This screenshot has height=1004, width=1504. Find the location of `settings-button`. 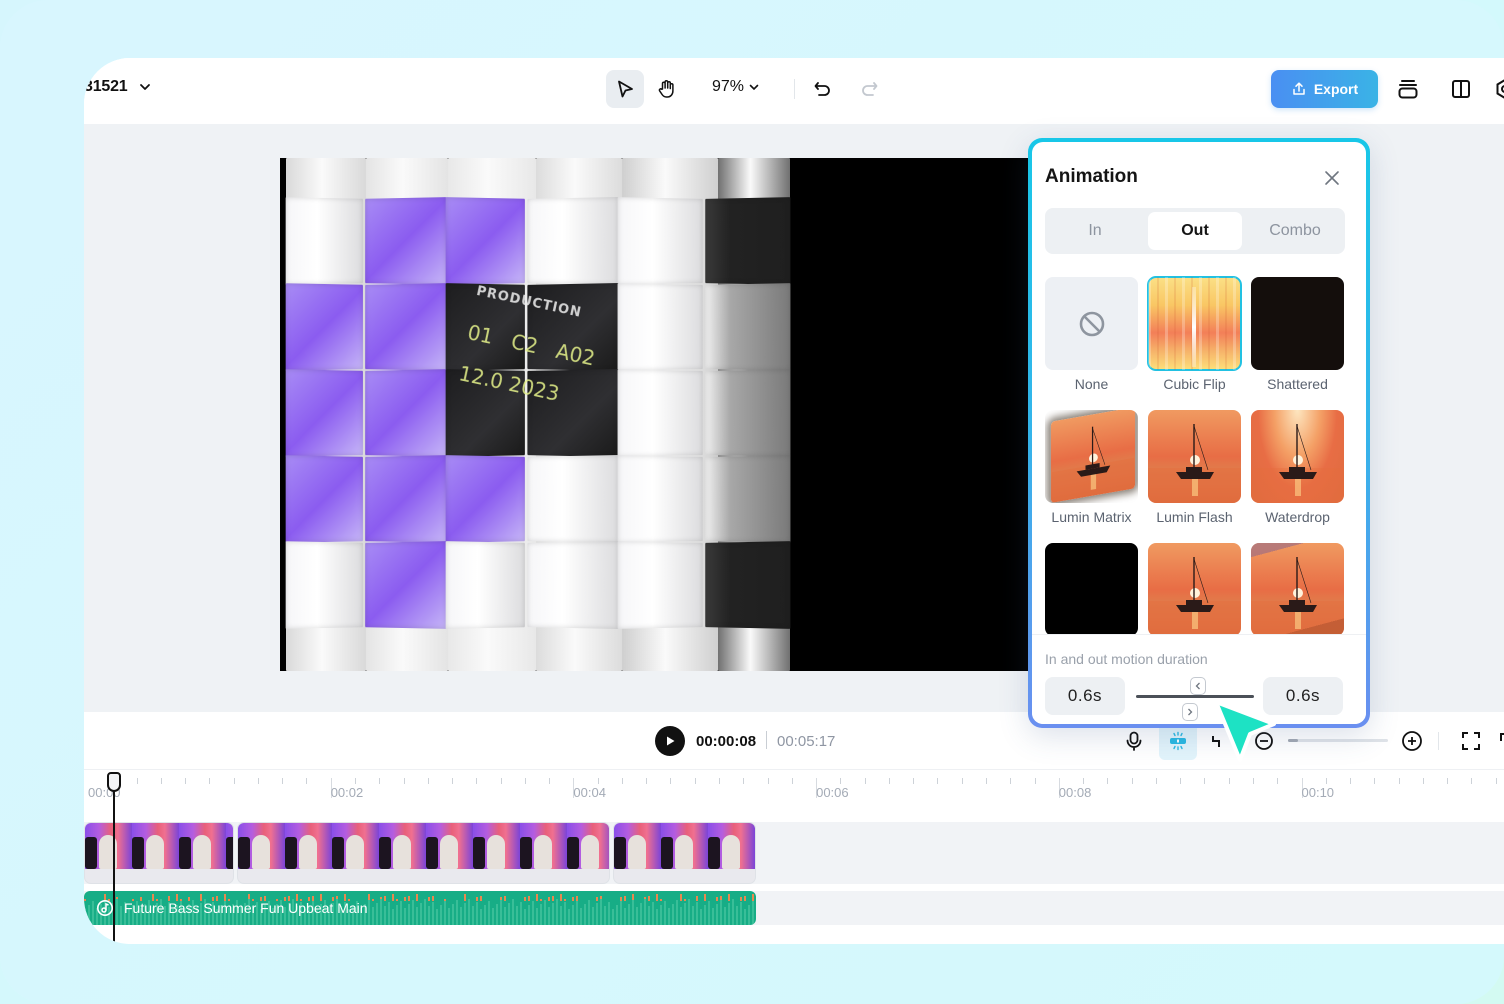

settings-button is located at coordinates (1498, 89).